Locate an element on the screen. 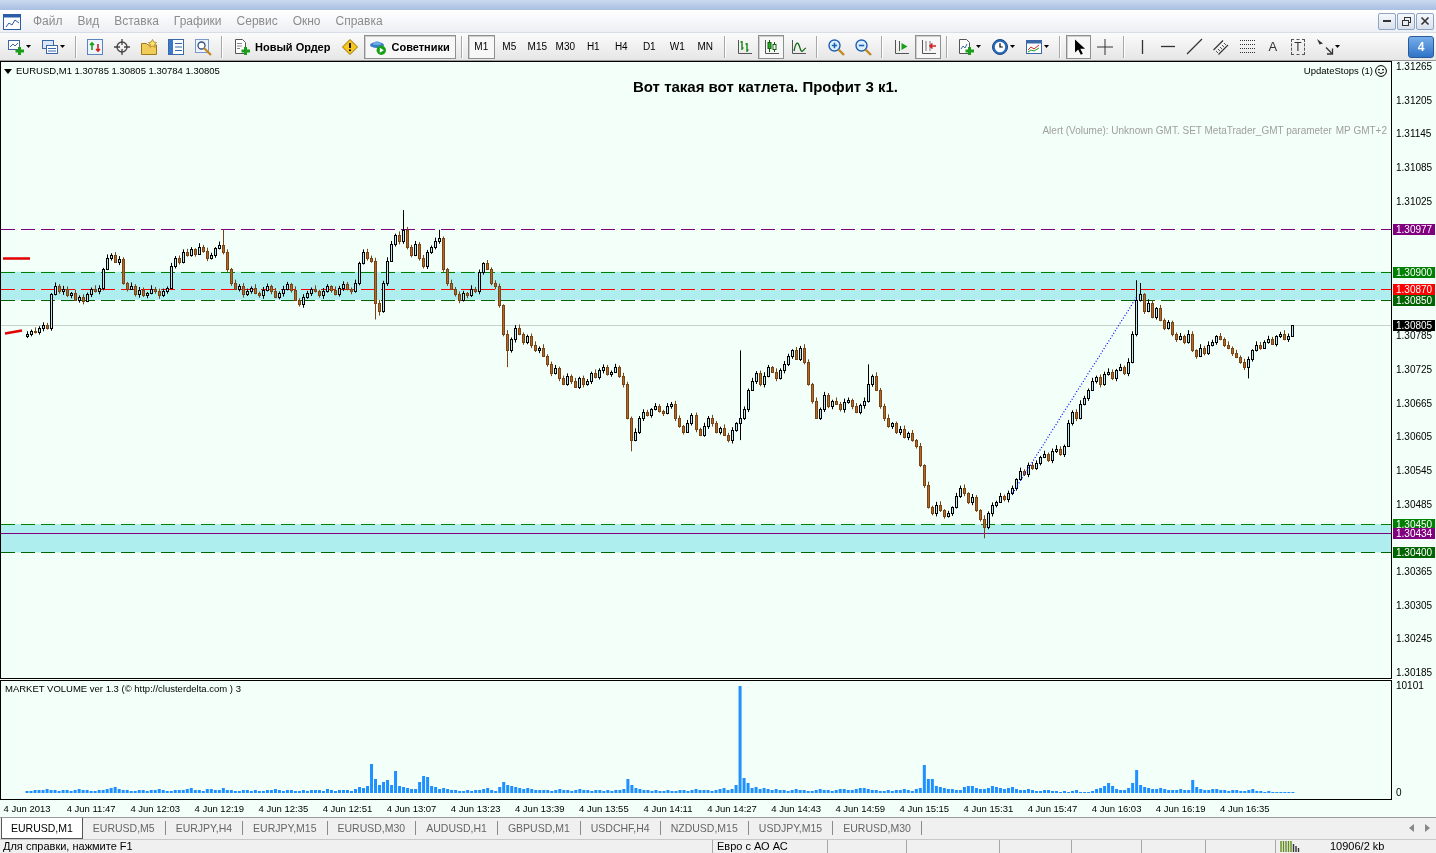 Image resolution: width=1436 pixels, height=853 pixels. price-level-label: 1.30870 is located at coordinates (1414, 289).